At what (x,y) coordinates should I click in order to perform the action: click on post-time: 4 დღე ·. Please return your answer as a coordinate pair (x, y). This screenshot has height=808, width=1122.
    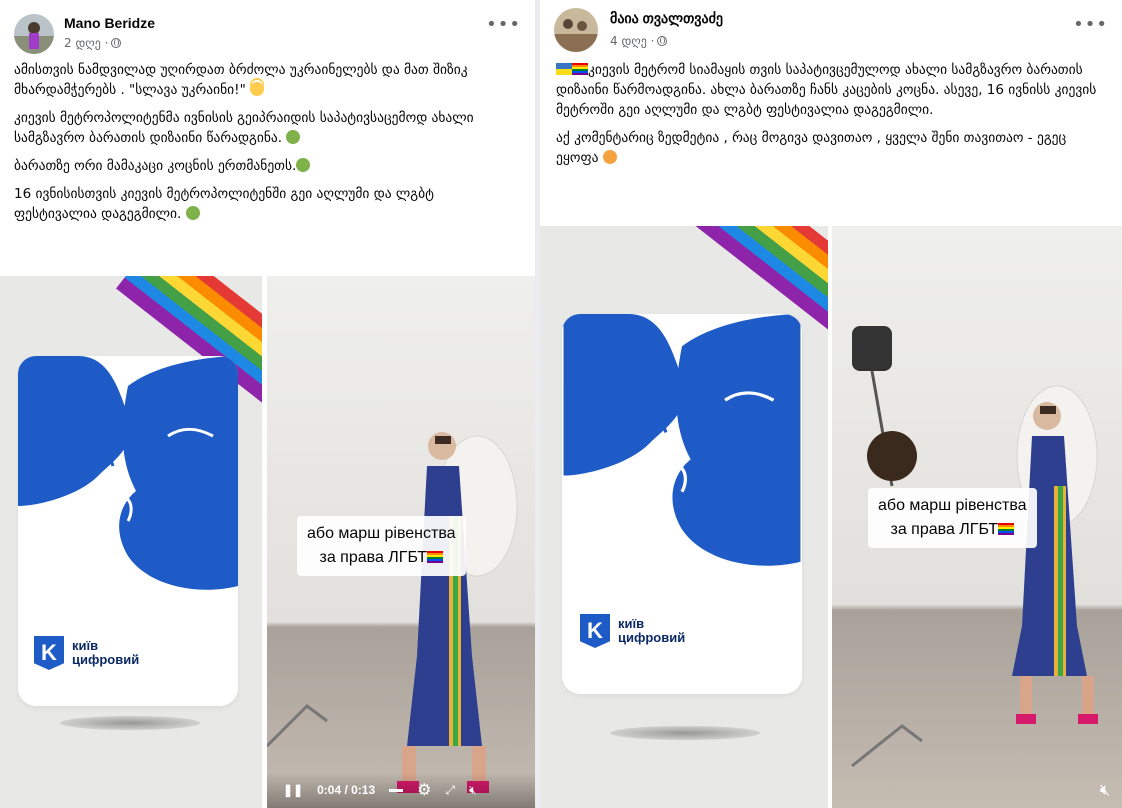
    Looking at the image, I should click on (632, 41).